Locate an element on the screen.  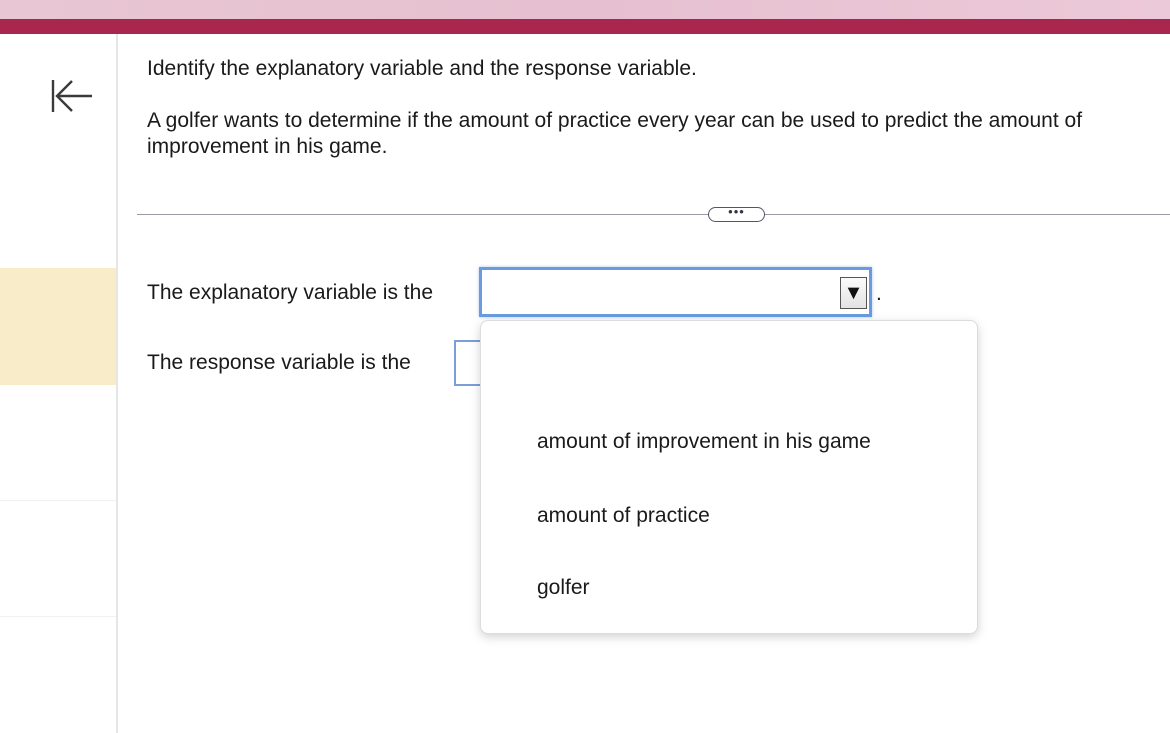
sidebar-current-part is located at coordinates (58, 326).